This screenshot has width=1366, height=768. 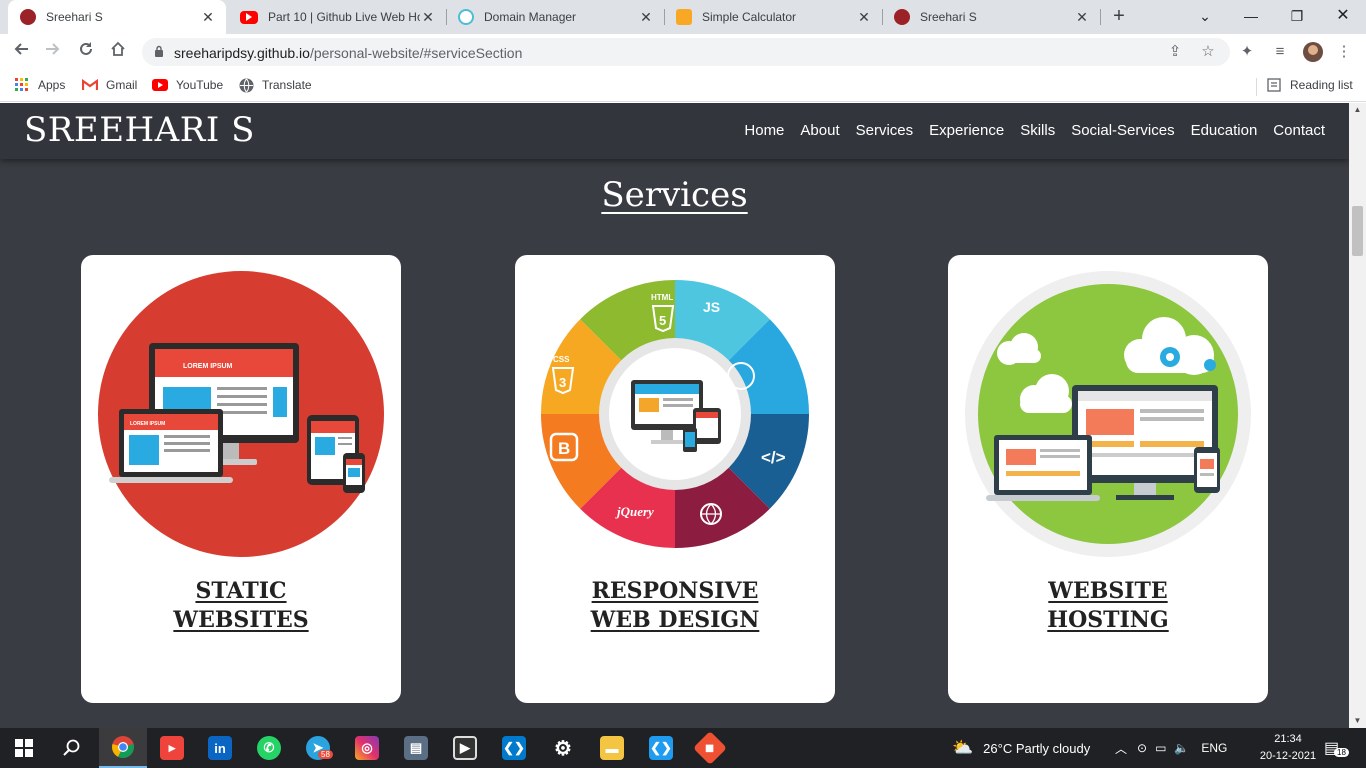 What do you see at coordinates (220, 748) in the screenshot?
I see `linkedin-icon: in` at bounding box center [220, 748].